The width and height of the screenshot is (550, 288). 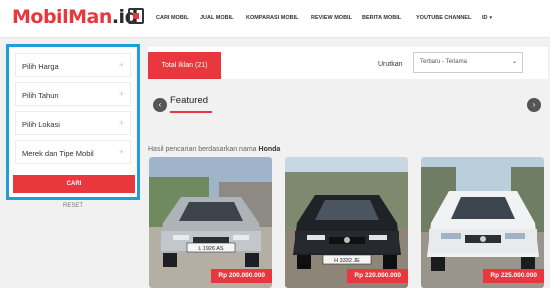 What do you see at coordinates (58, 153) in the screenshot?
I see `filter-brand-type-label: Merek dan Tipe Mobil` at bounding box center [58, 153].